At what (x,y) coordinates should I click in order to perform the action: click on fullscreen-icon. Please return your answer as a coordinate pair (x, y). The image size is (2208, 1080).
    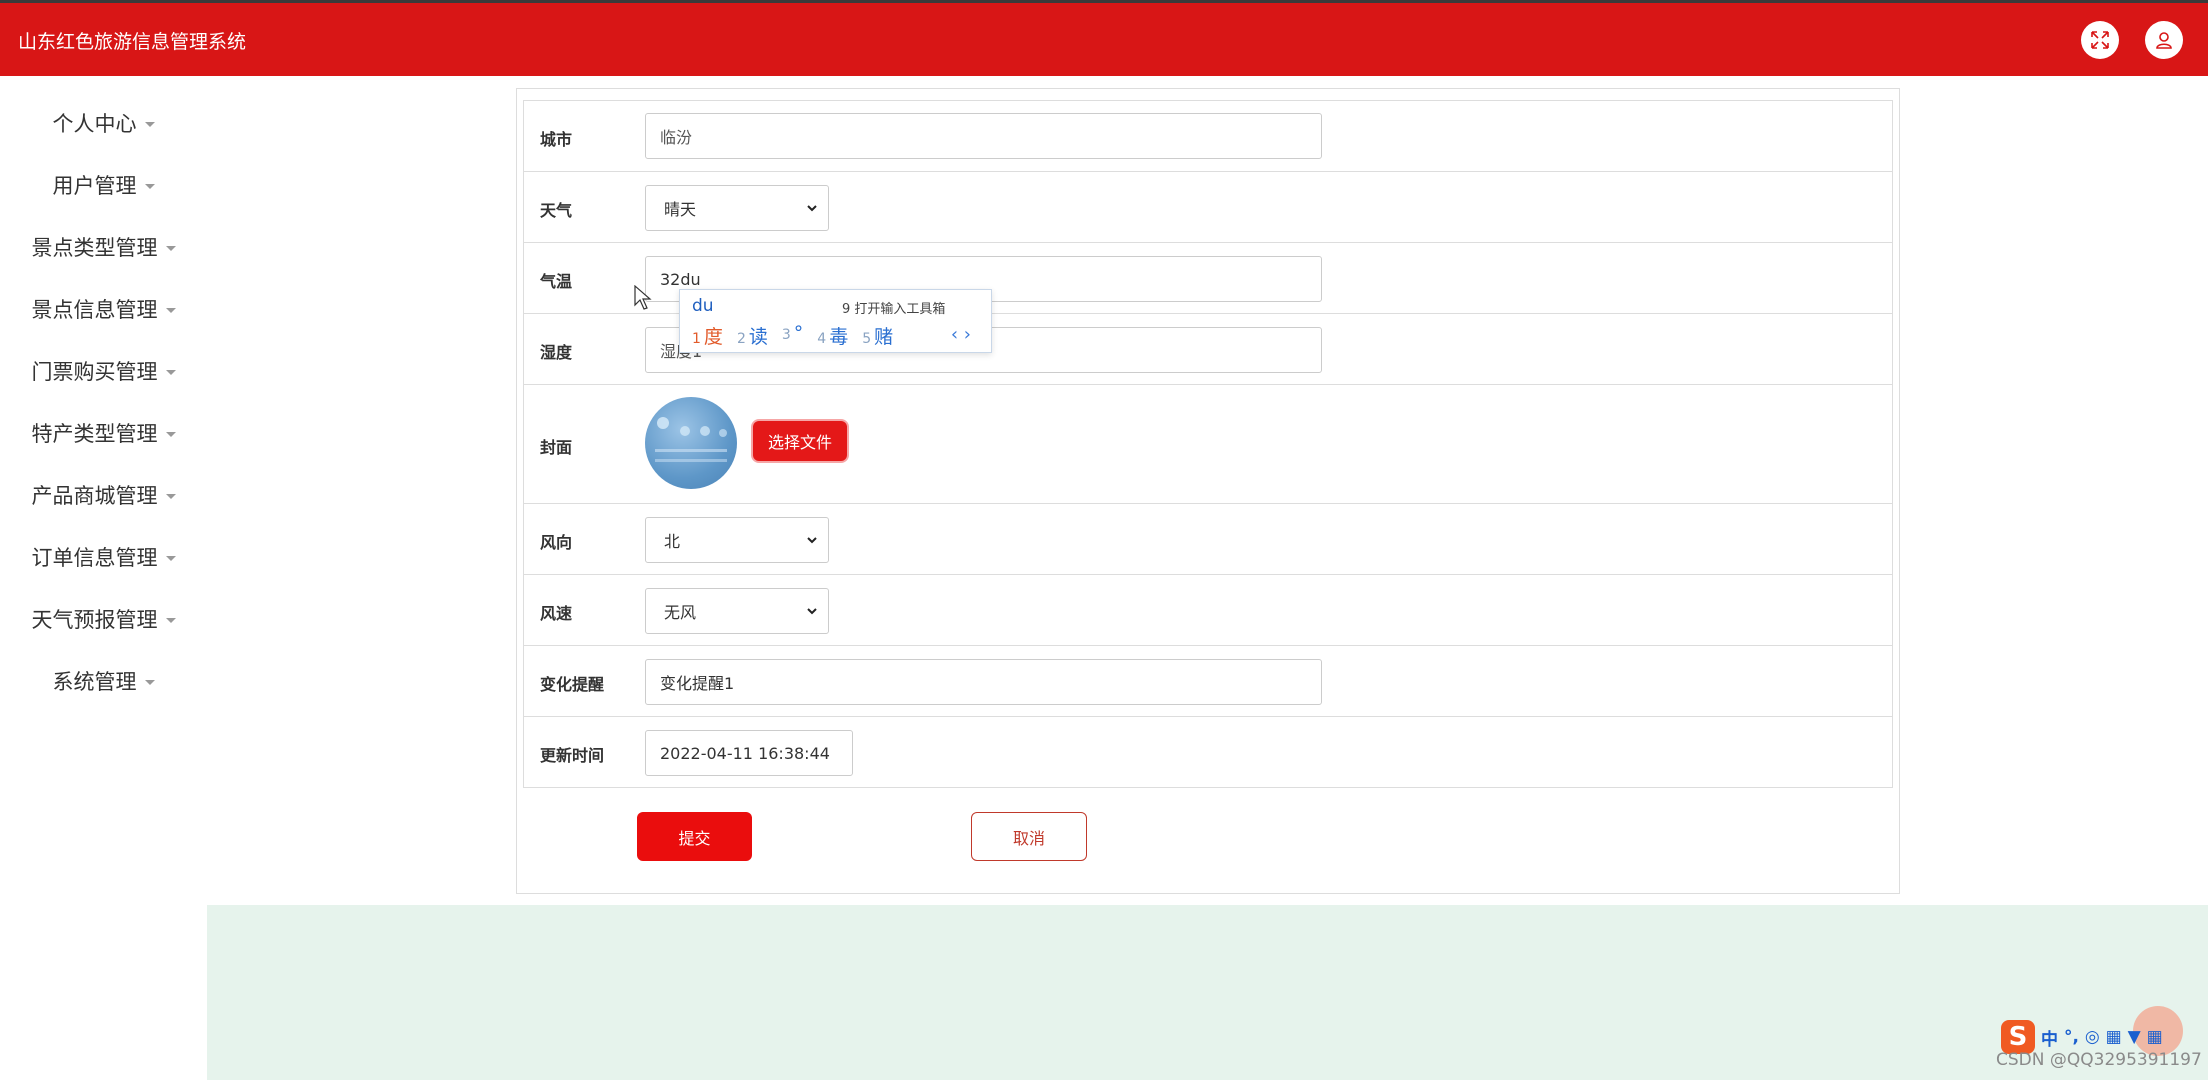
    Looking at the image, I should click on (2100, 40).